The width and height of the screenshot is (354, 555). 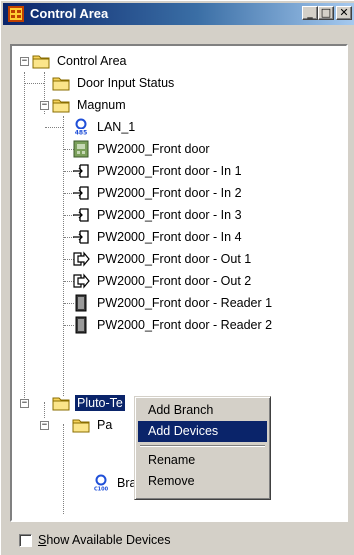 I want to click on svg-text: 485, so click(x=81, y=133).